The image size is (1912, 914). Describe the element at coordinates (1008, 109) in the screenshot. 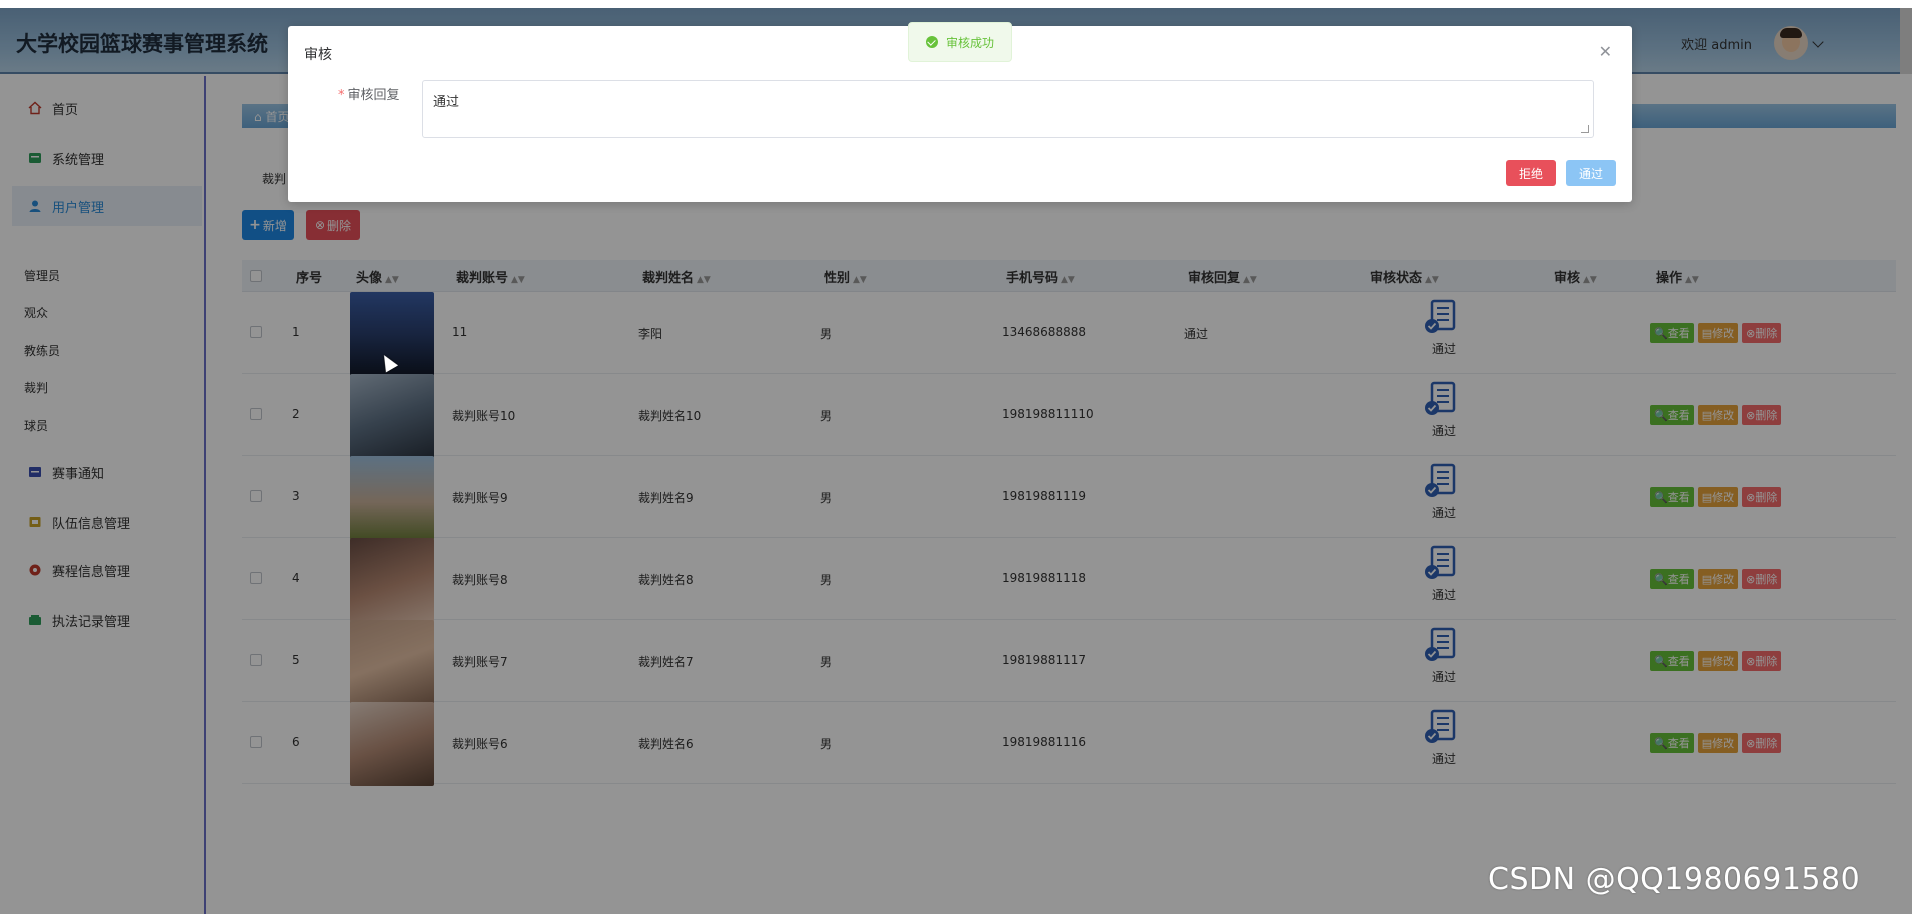

I see `reply-textarea: 通过` at that location.